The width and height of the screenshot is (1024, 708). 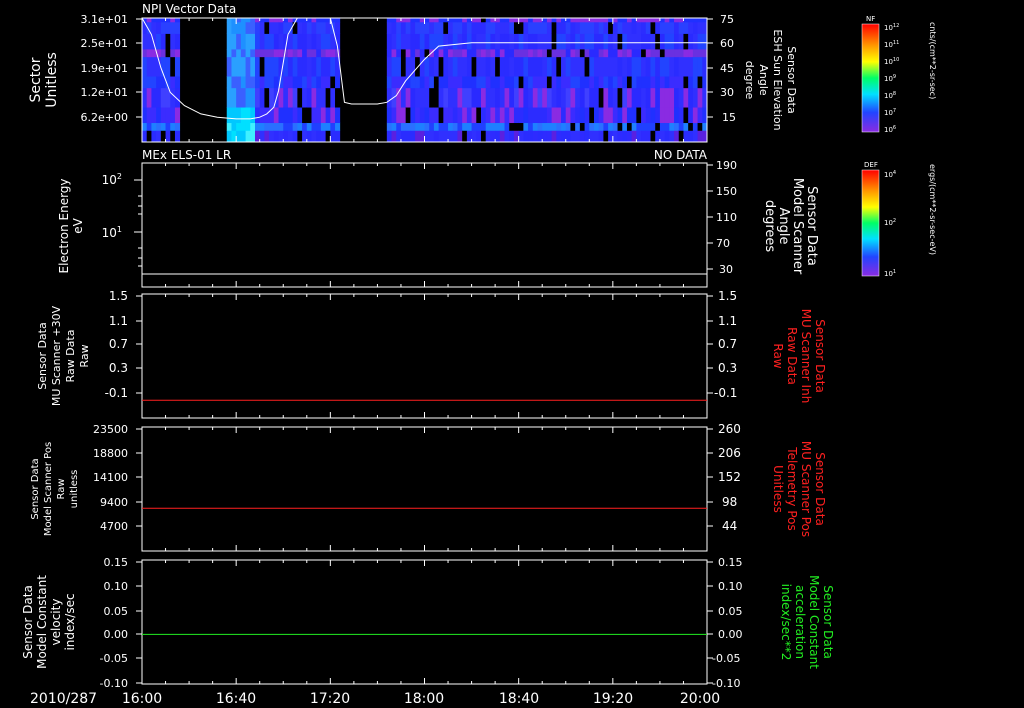 I want to click on pos-left-tick: 14100, so click(x=110, y=477).